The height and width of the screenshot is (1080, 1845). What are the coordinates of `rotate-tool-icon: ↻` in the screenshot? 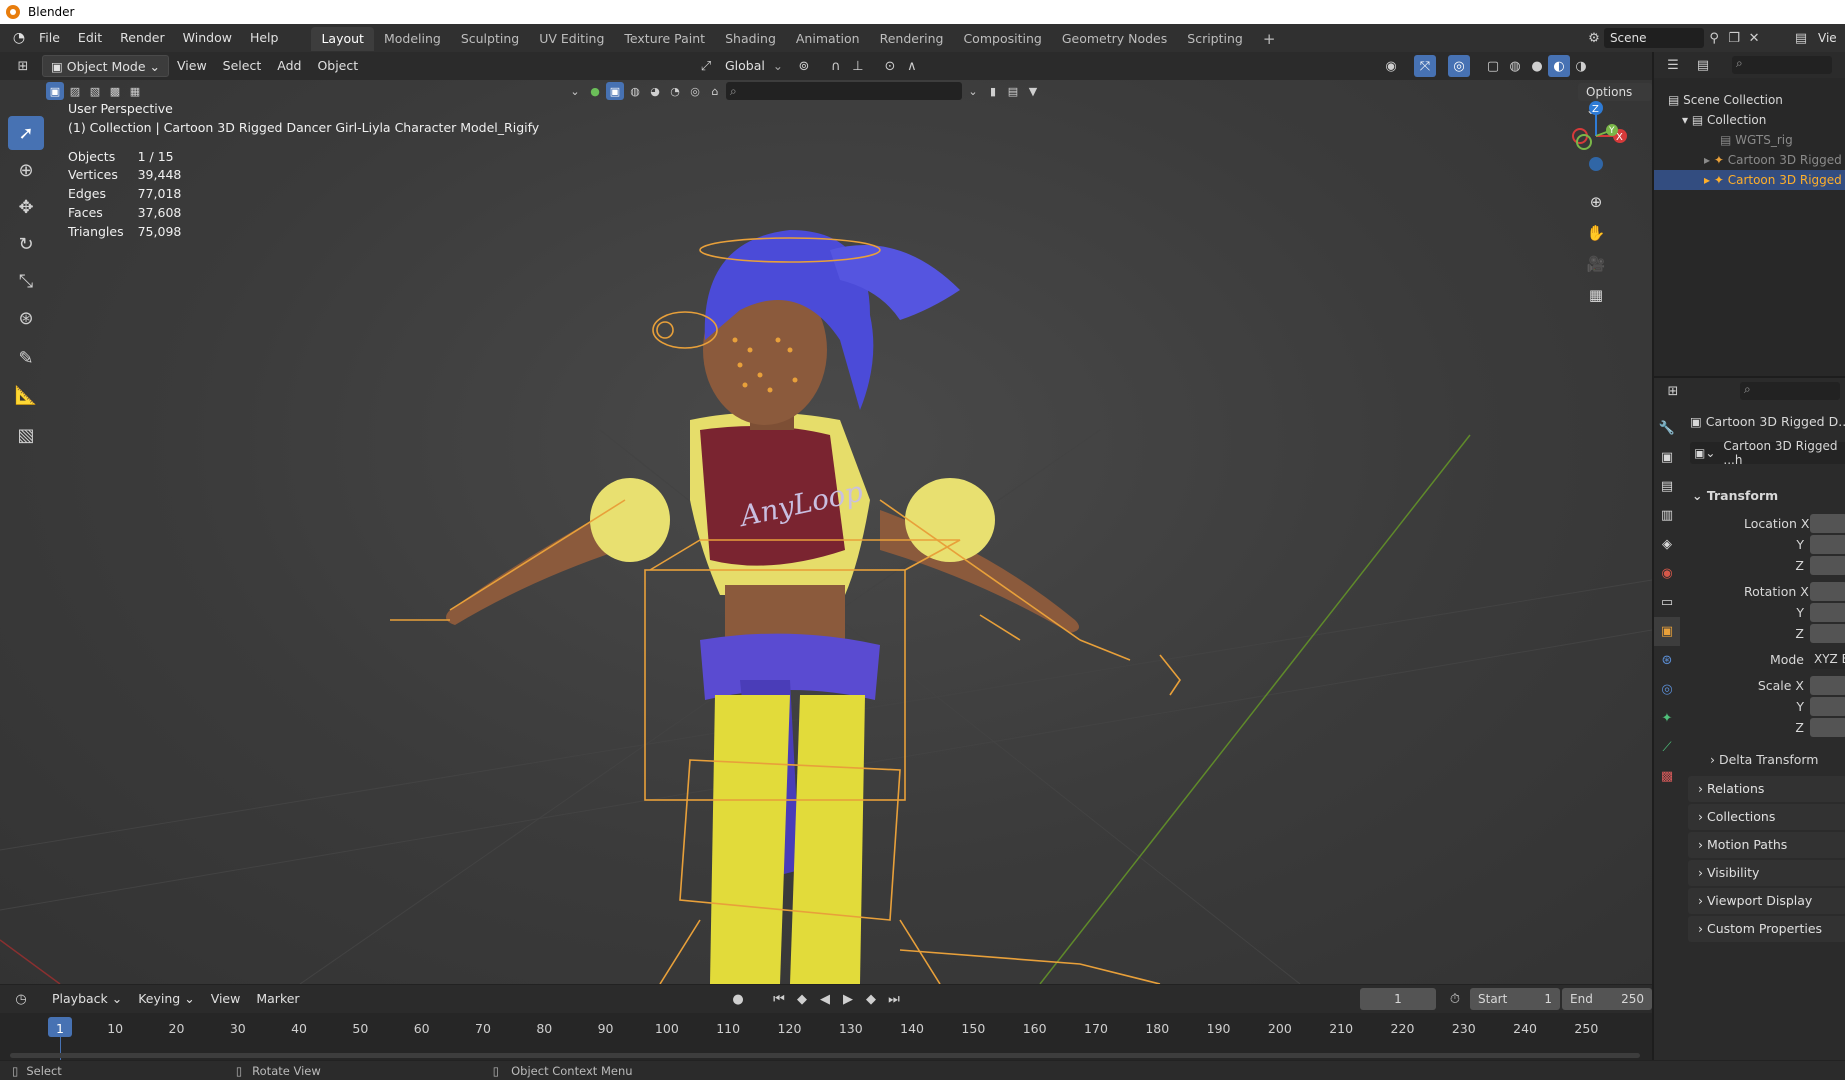 It's located at (26, 244).